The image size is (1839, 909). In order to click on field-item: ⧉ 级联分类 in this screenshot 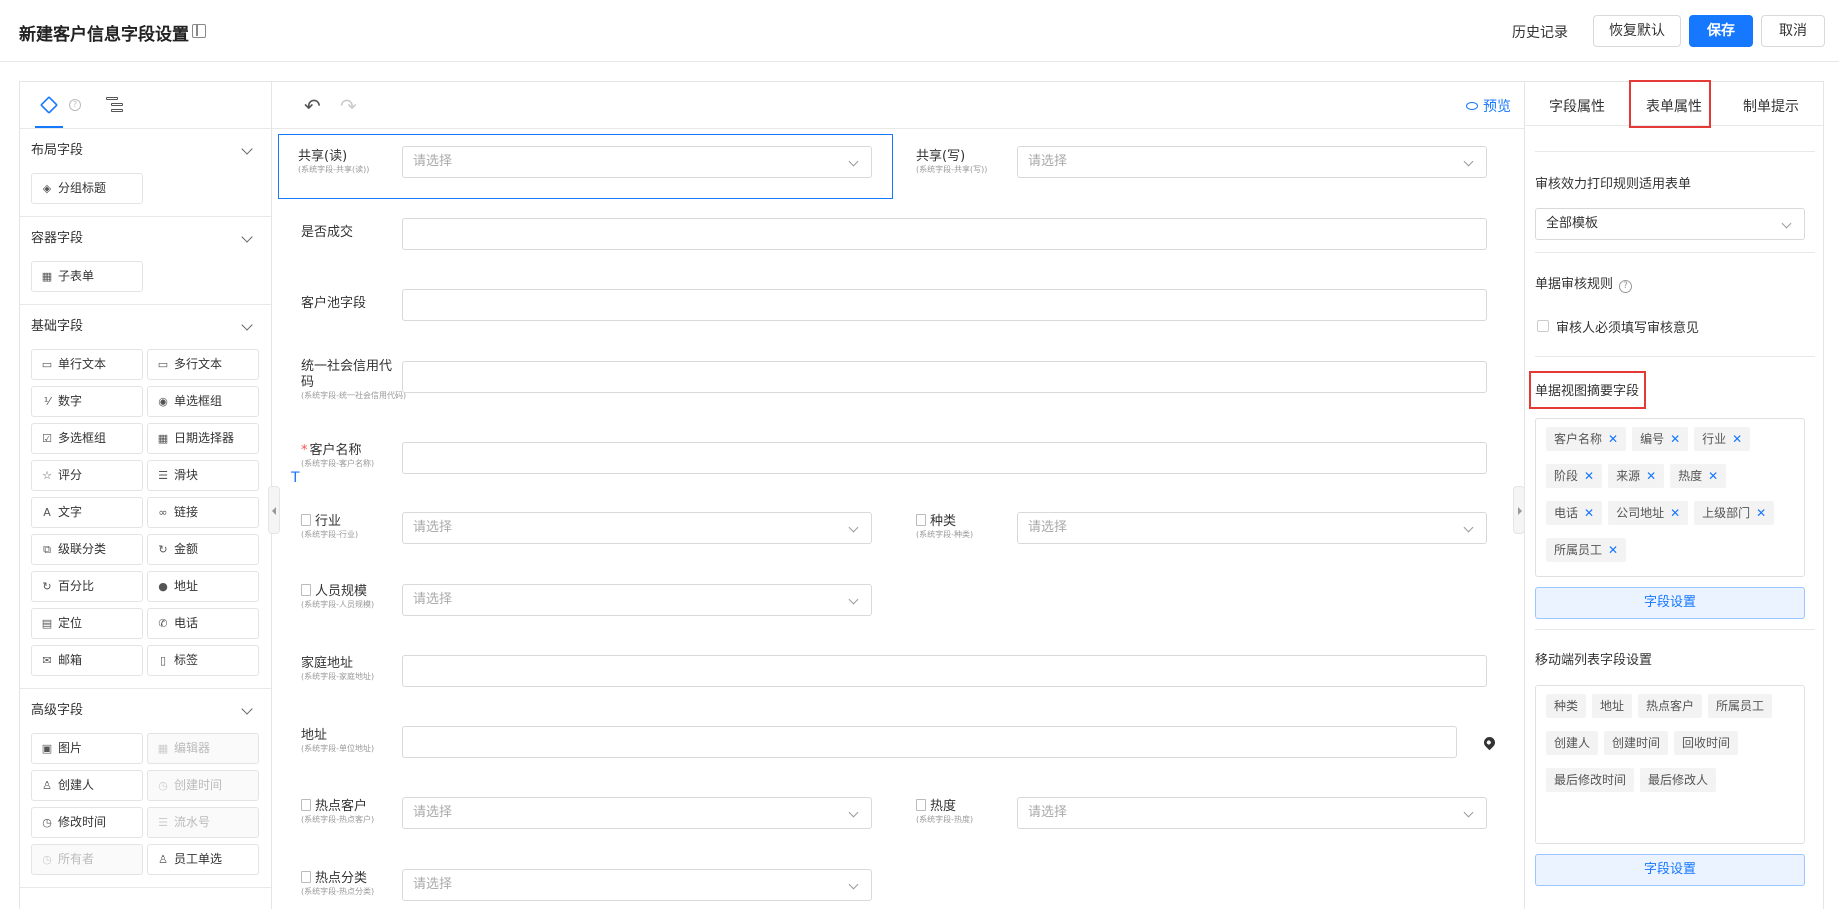, I will do `click(87, 549)`.